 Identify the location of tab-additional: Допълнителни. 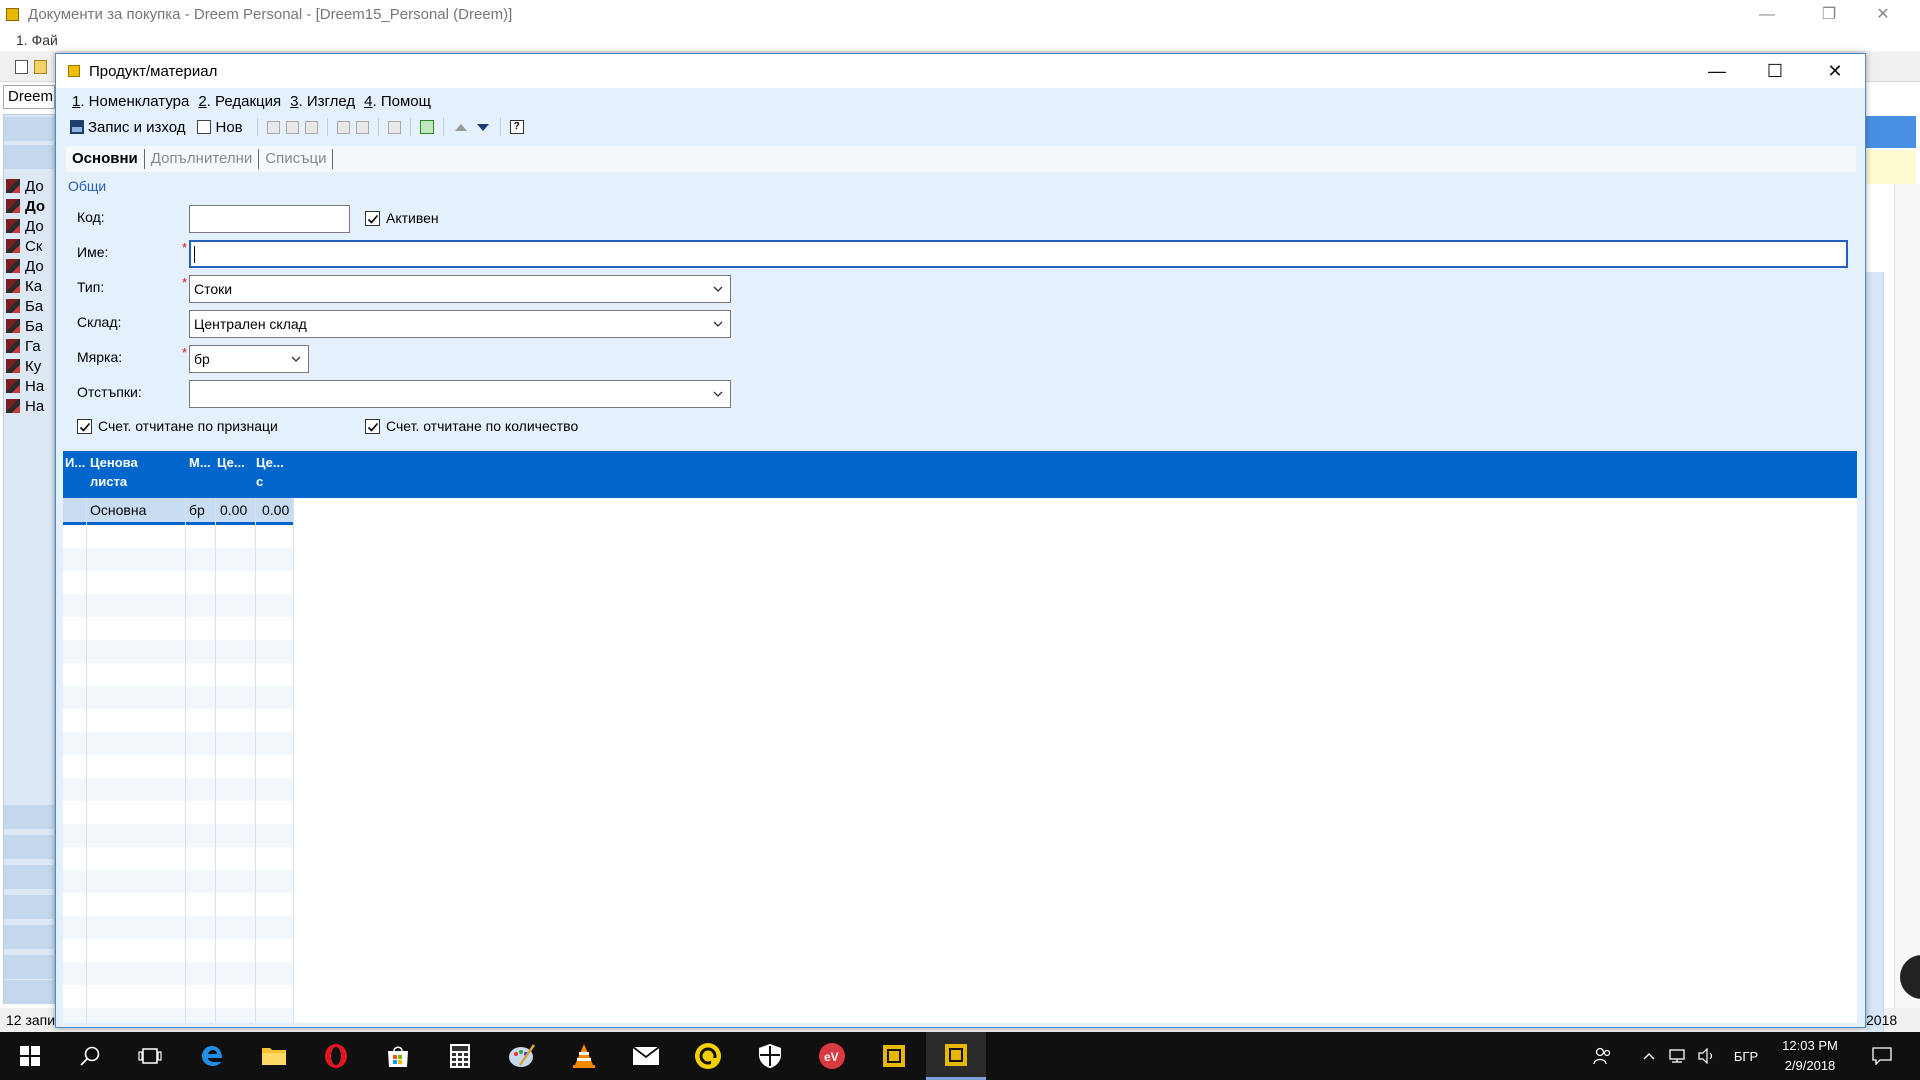
(202, 159).